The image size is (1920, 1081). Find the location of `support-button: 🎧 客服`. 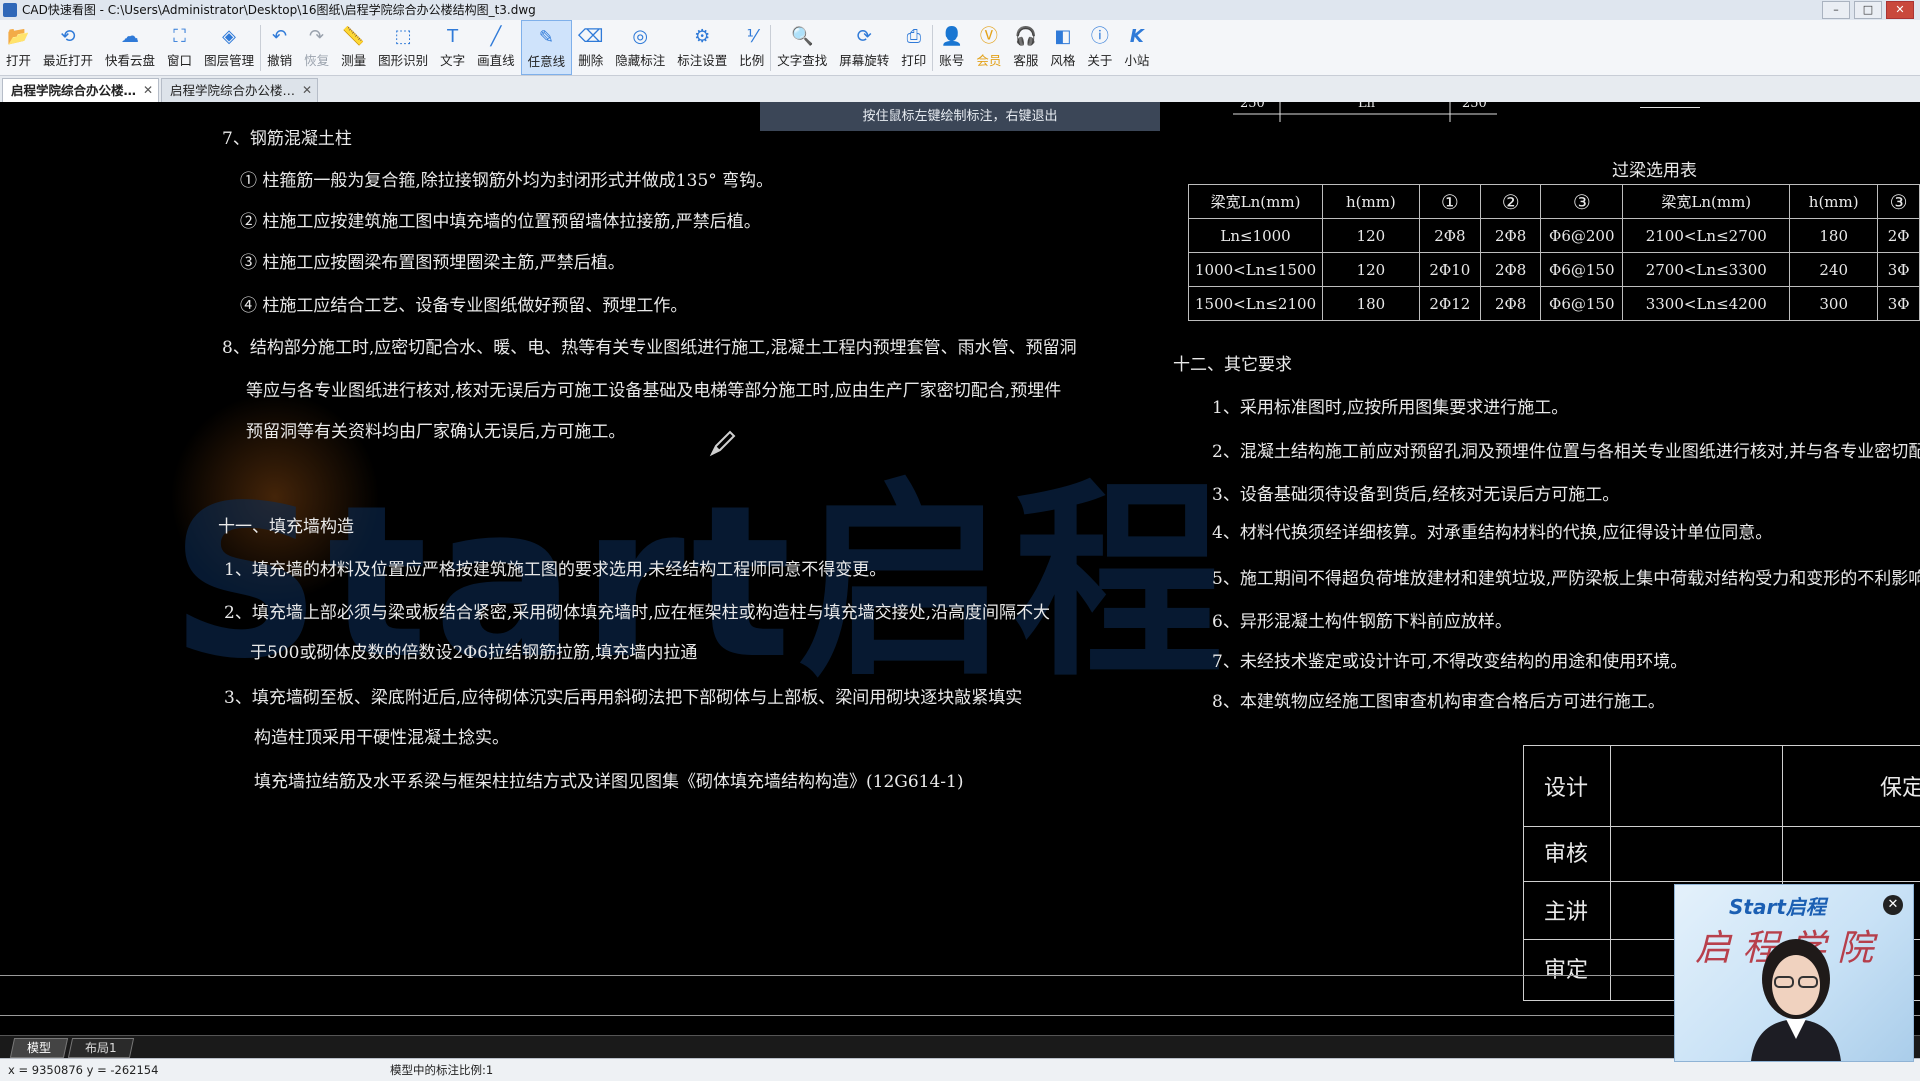

support-button: 🎧 客服 is located at coordinates (1025, 47).